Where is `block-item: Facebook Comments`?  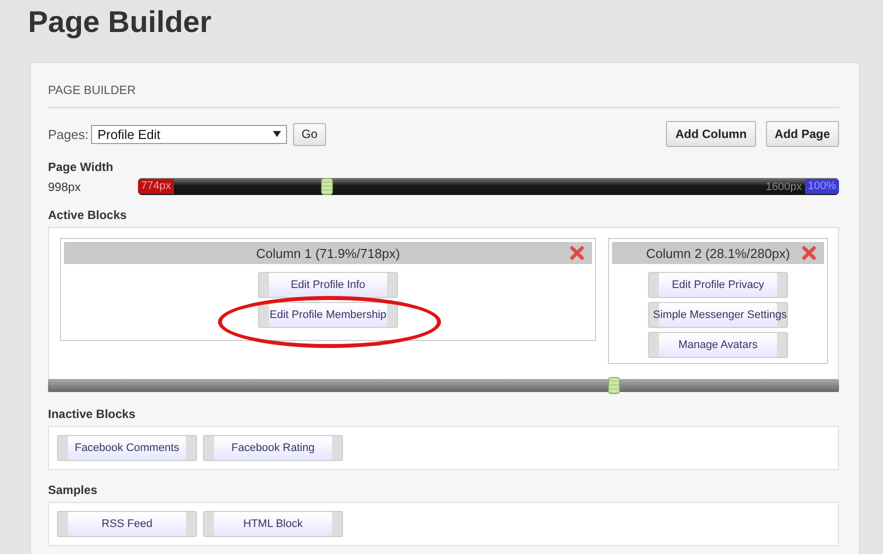 block-item: Facebook Comments is located at coordinates (127, 448).